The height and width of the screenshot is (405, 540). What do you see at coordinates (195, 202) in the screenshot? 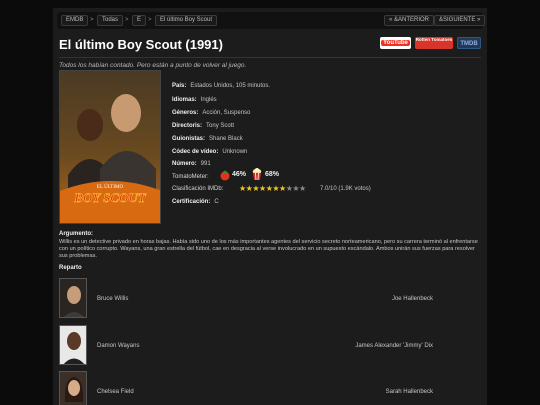
I see `detail-certification: Certificación: C` at bounding box center [195, 202].